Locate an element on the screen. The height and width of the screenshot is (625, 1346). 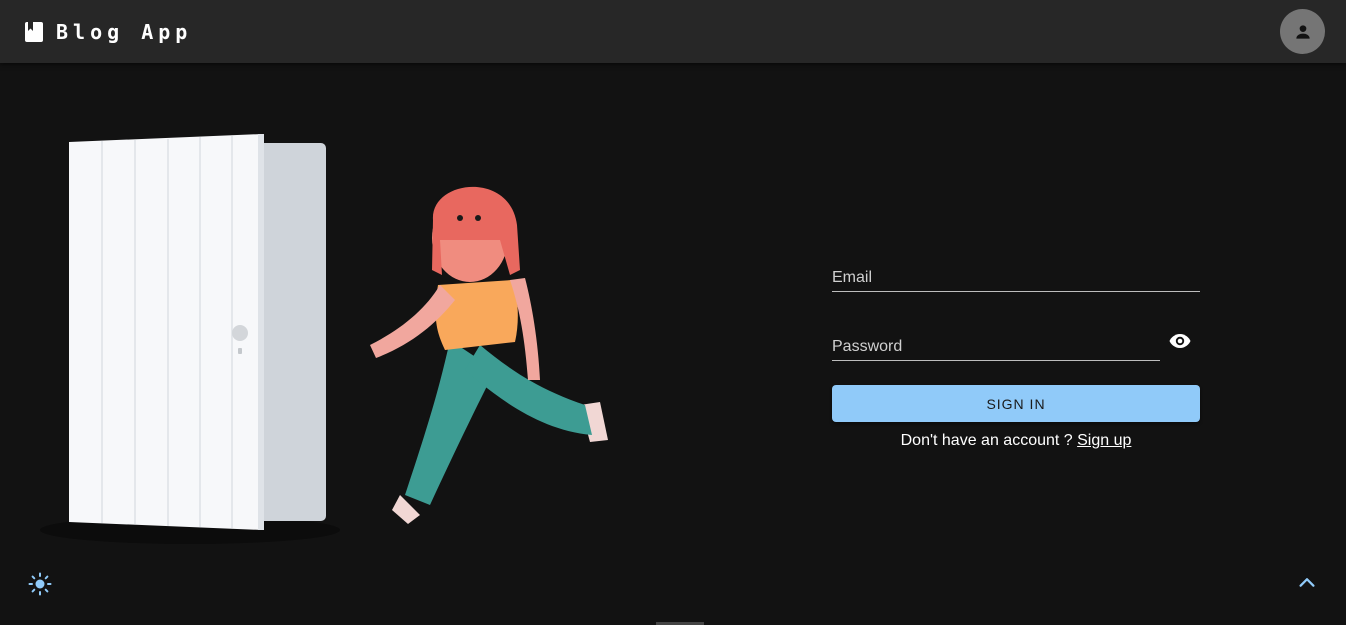
app-bar: Blog App is located at coordinates (673, 31).